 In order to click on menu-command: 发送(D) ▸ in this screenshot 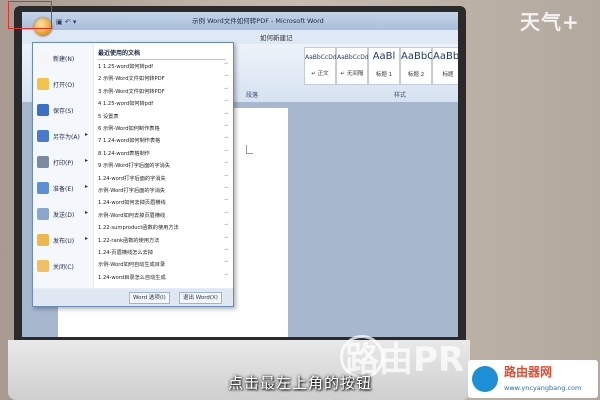, I will do `click(64, 214)`.